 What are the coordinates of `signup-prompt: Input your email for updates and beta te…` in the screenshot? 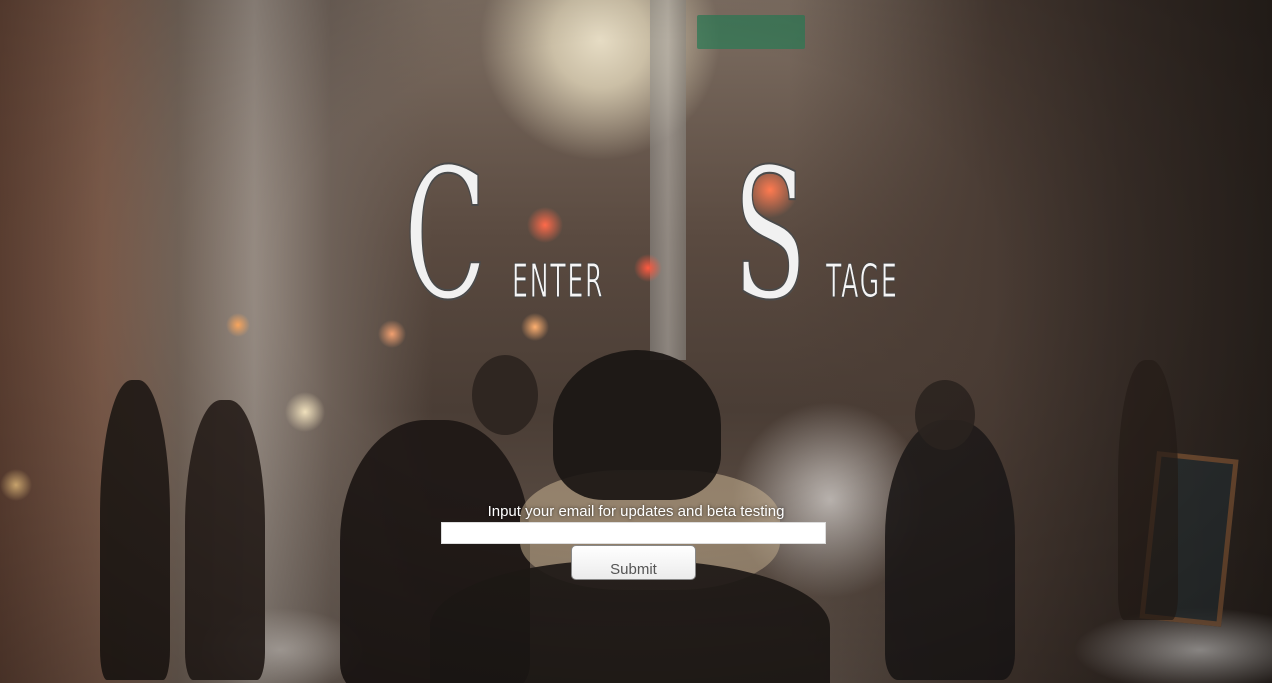 It's located at (636, 511).